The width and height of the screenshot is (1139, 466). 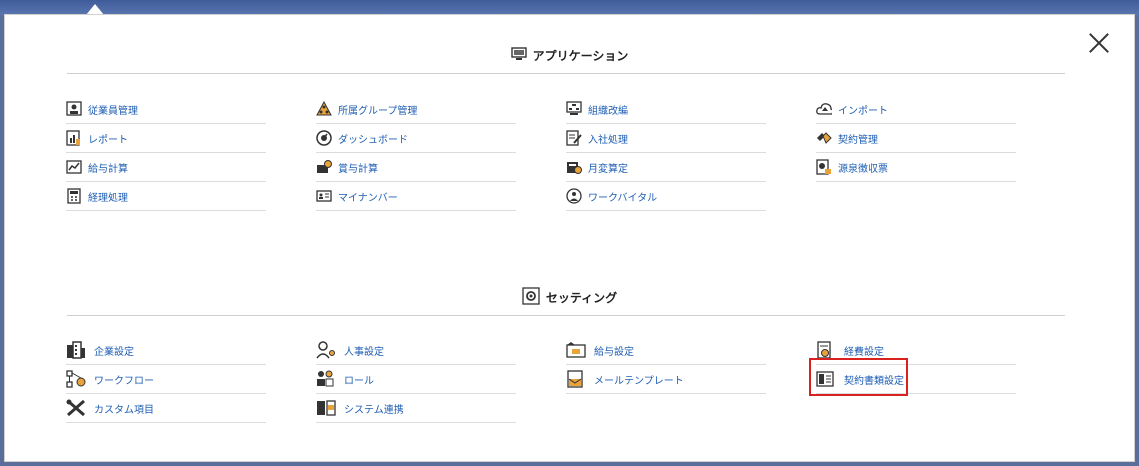 What do you see at coordinates (166, 109) in the screenshot?
I see `app-item-employee-management: 従業員管理` at bounding box center [166, 109].